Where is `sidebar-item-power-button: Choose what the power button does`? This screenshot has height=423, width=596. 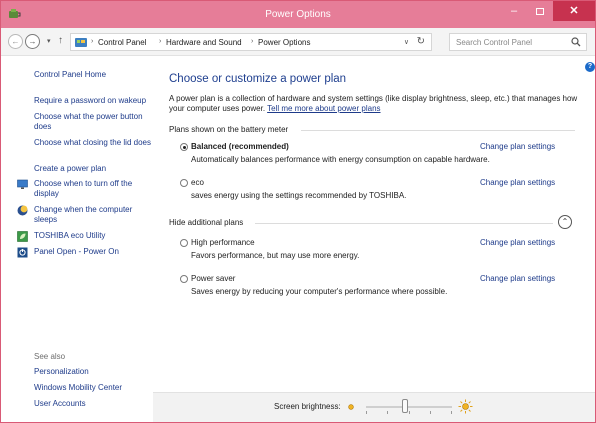
sidebar-item-power-button: Choose what the power button does is located at coordinates (94, 122).